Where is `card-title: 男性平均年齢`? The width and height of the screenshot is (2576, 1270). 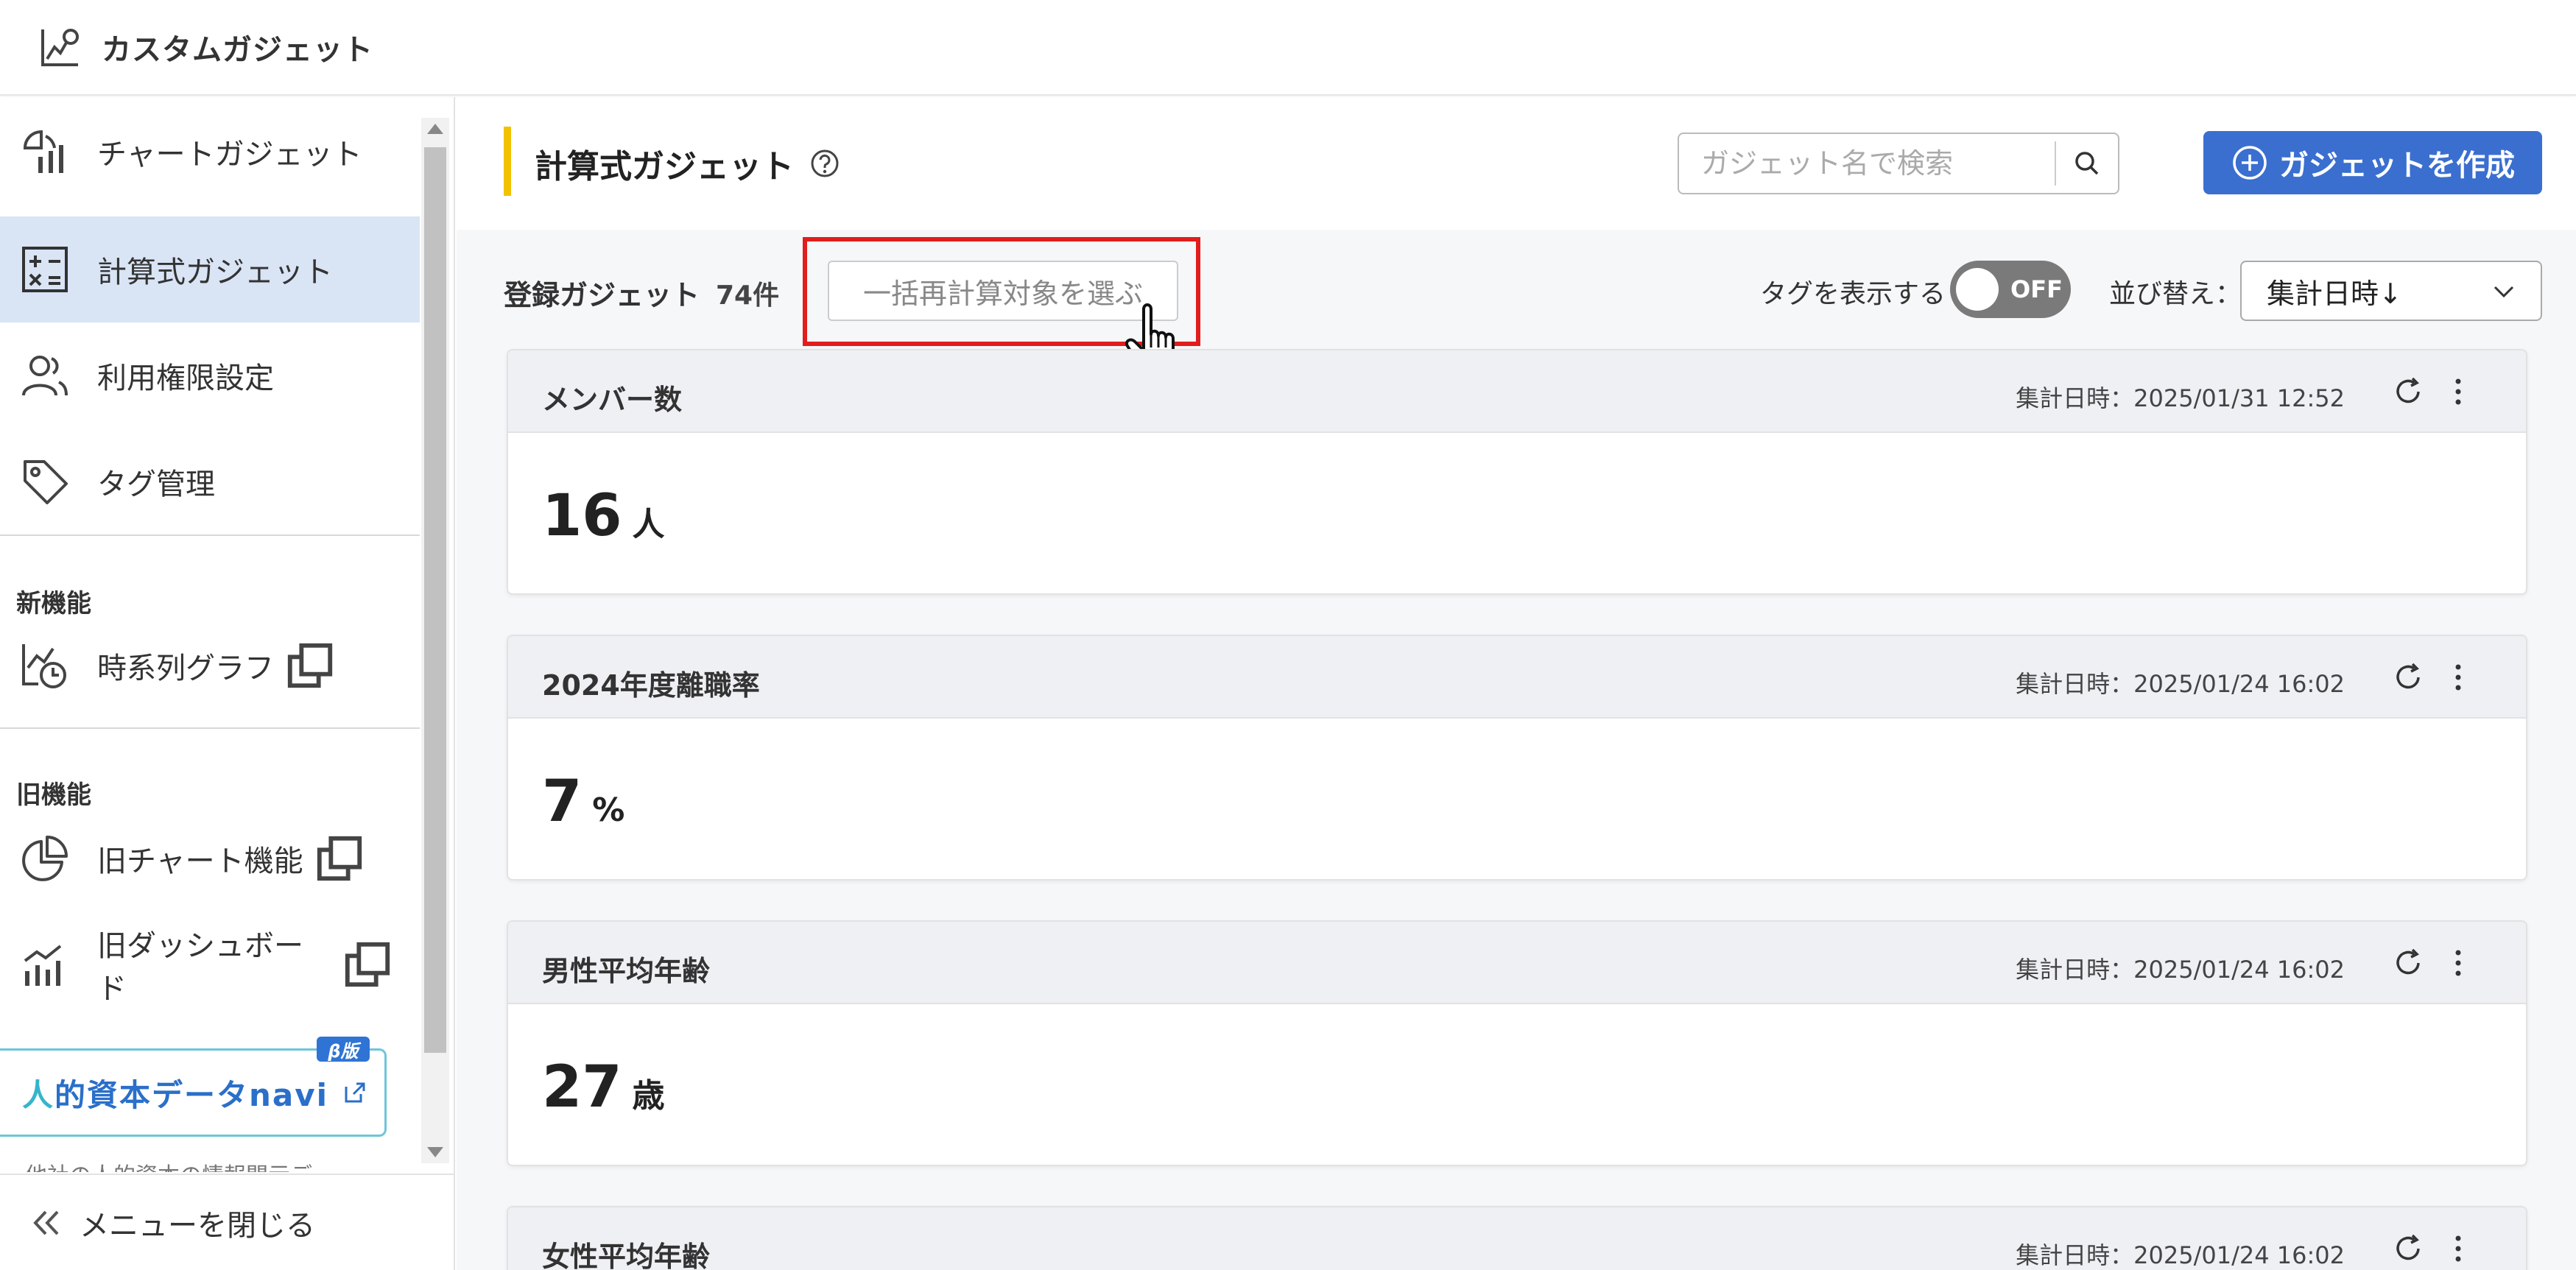
card-title: 男性平均年齢 is located at coordinates (626, 971).